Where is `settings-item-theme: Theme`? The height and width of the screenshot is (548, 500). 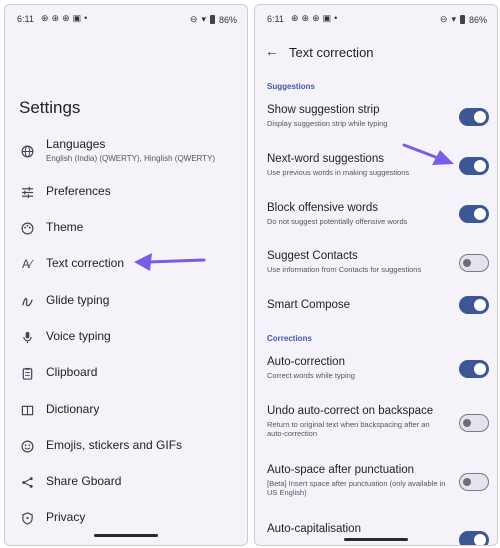
settings-item-theme: Theme is located at coordinates (126, 228).